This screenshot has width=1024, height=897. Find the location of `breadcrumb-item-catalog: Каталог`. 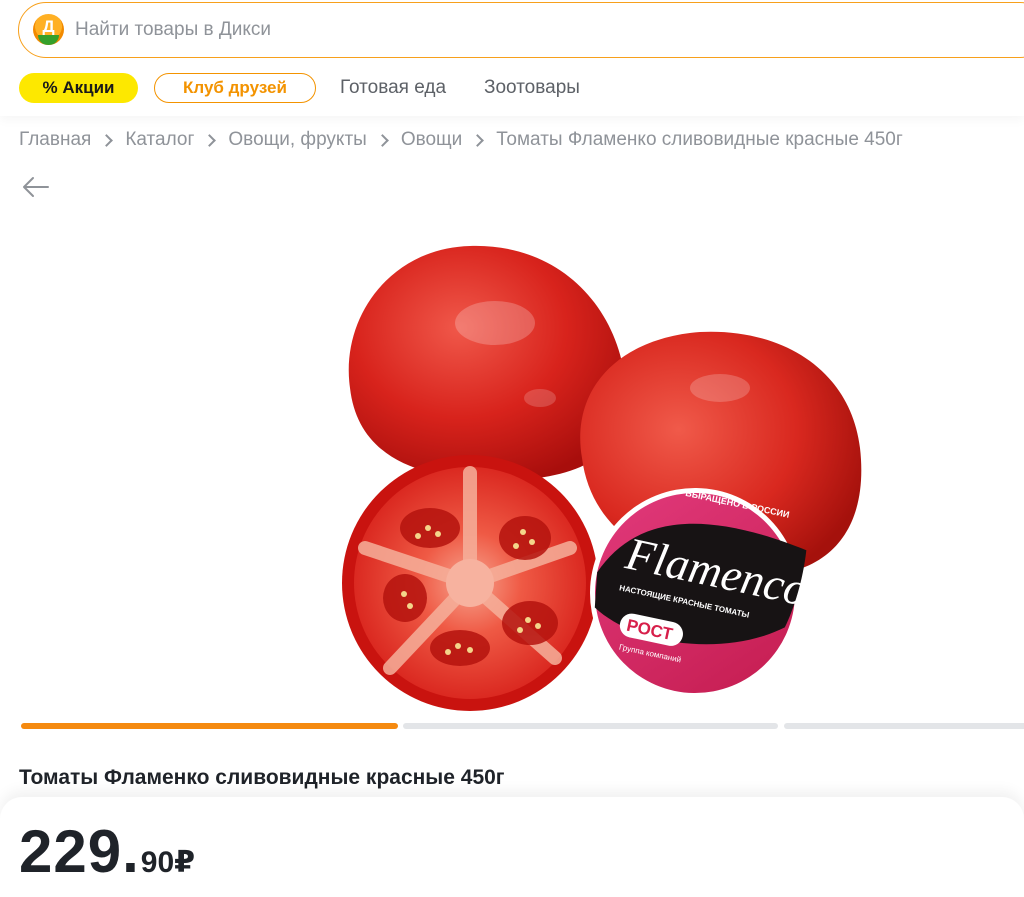

breadcrumb-item-catalog: Каталог is located at coordinates (159, 140).